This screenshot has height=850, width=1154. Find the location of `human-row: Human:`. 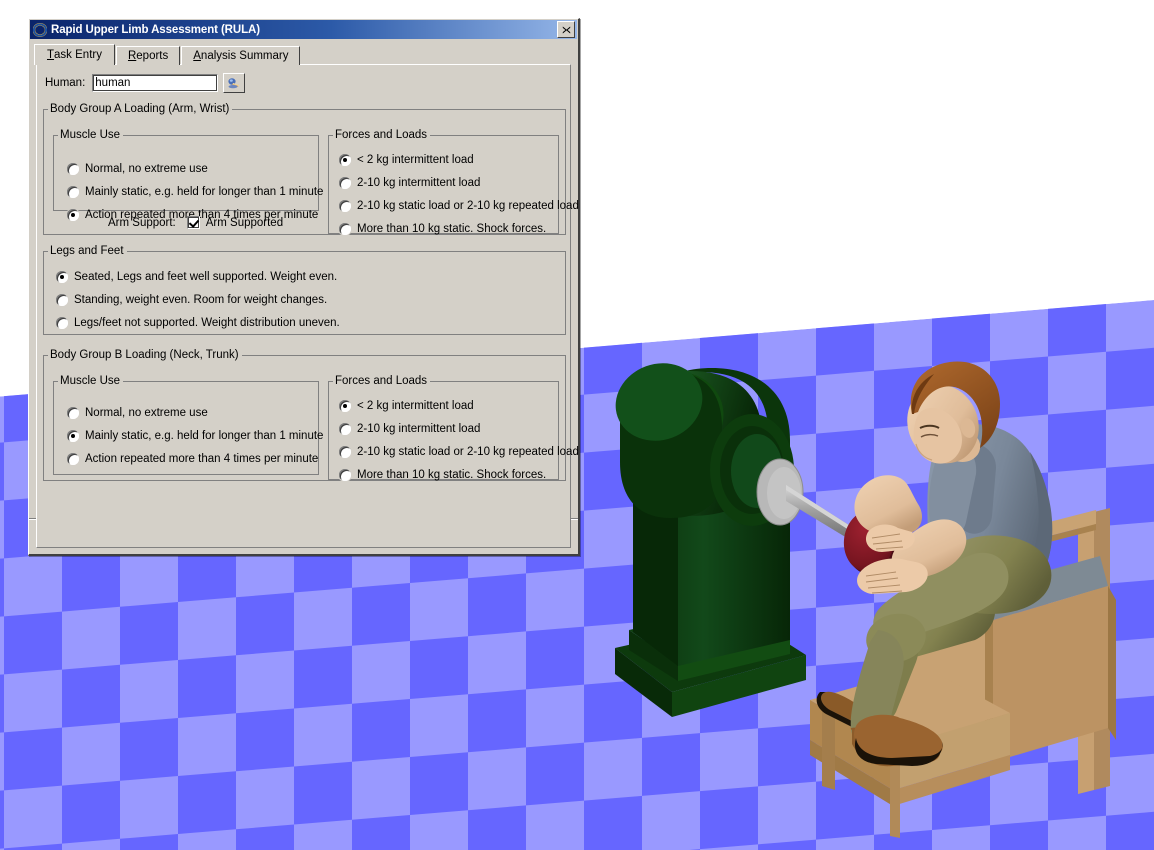

human-row: Human: is located at coordinates (145, 83).